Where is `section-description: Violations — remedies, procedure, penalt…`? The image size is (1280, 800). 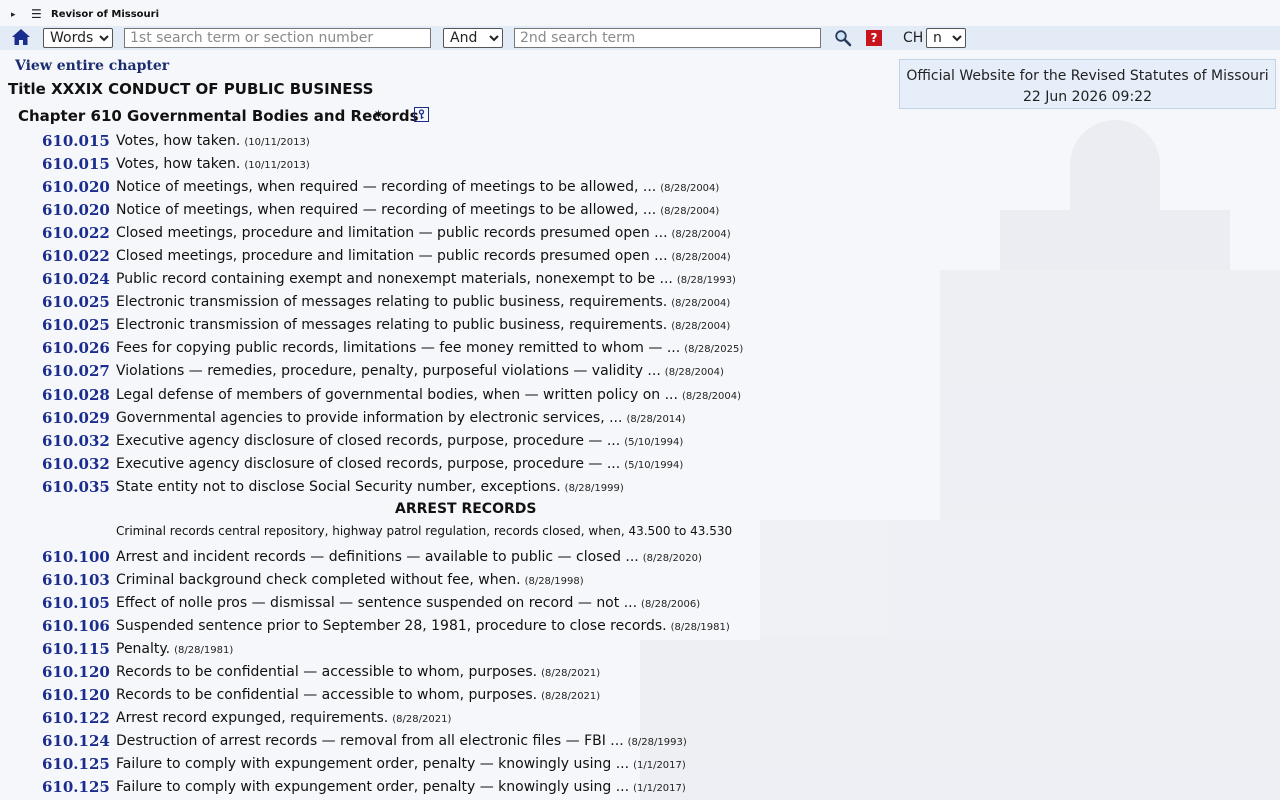
section-description: Violations — remedies, procedure, penalt… is located at coordinates (420, 371).